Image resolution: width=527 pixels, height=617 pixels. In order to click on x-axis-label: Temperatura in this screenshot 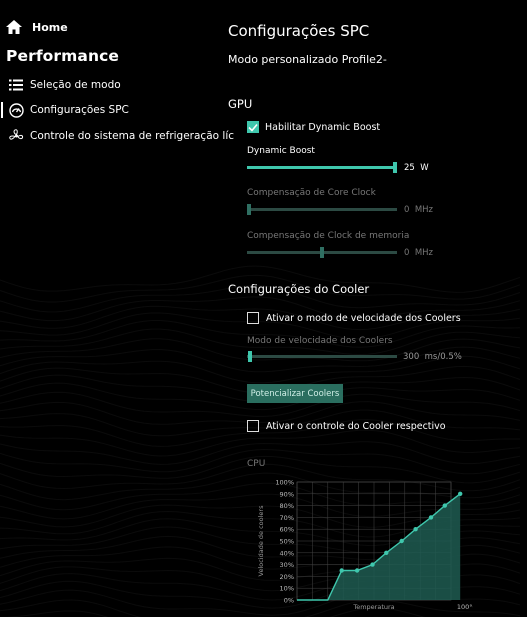, I will do `click(373, 607)`.